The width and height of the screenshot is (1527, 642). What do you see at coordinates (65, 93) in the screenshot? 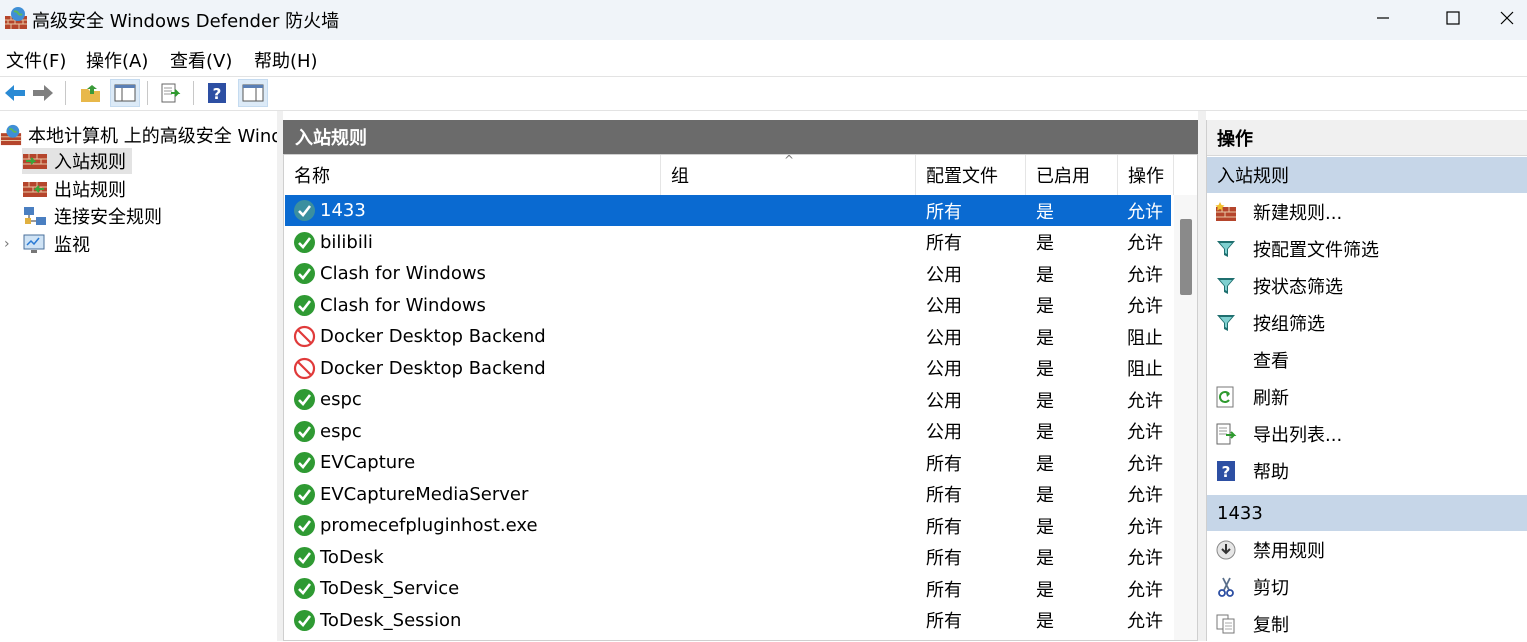
I see `toolbar-separator` at bounding box center [65, 93].